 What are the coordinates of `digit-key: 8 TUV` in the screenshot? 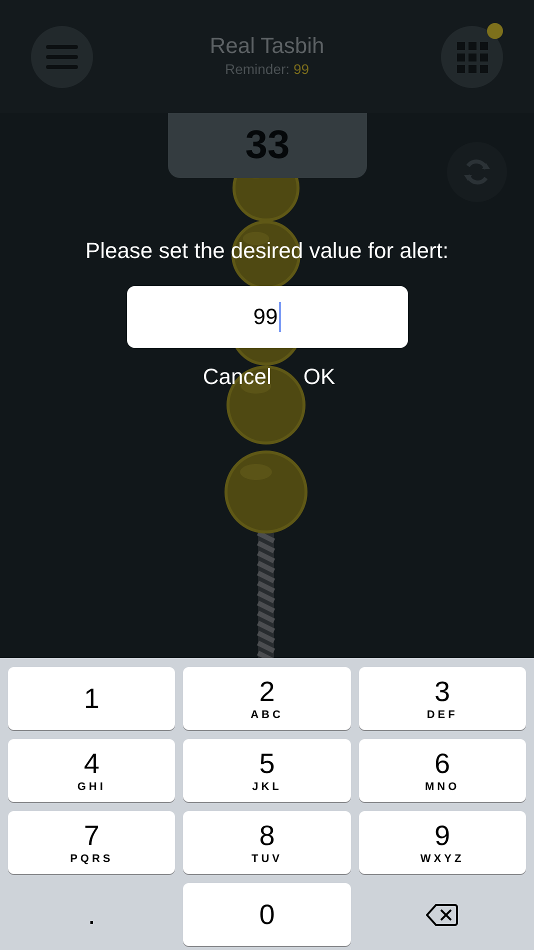 It's located at (267, 842).